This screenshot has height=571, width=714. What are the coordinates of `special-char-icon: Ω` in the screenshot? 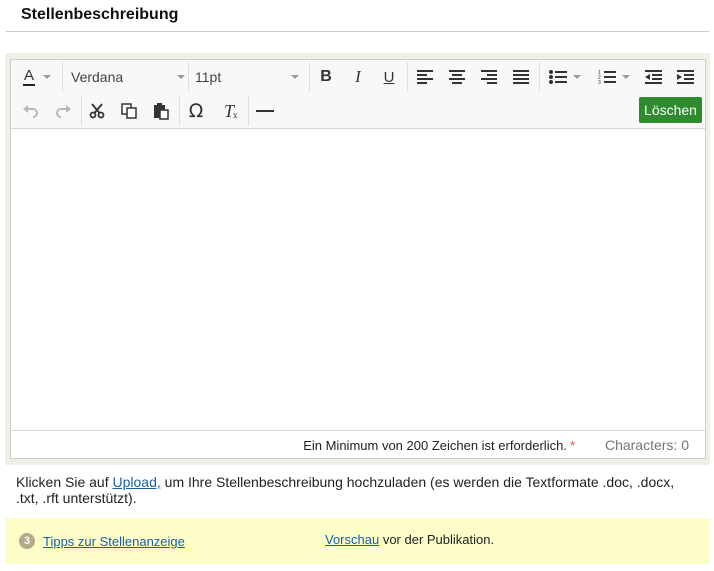 It's located at (196, 111).